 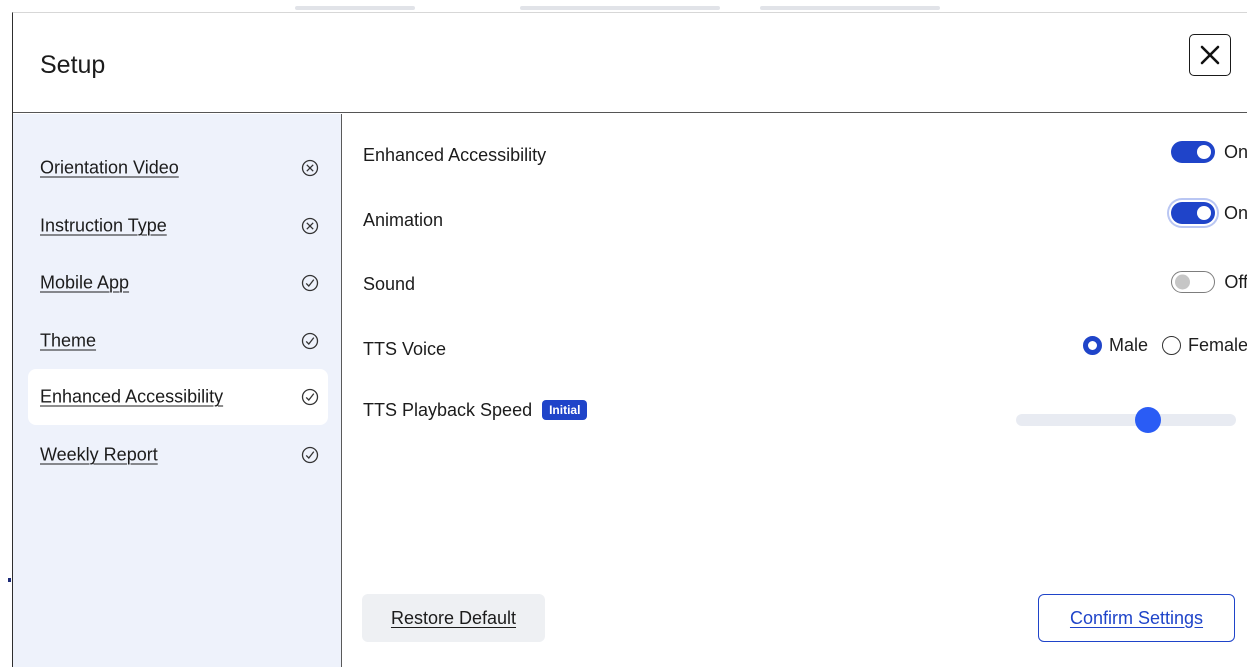 What do you see at coordinates (405, 349) in the screenshot?
I see `tts-voice-label: TTS Voice` at bounding box center [405, 349].